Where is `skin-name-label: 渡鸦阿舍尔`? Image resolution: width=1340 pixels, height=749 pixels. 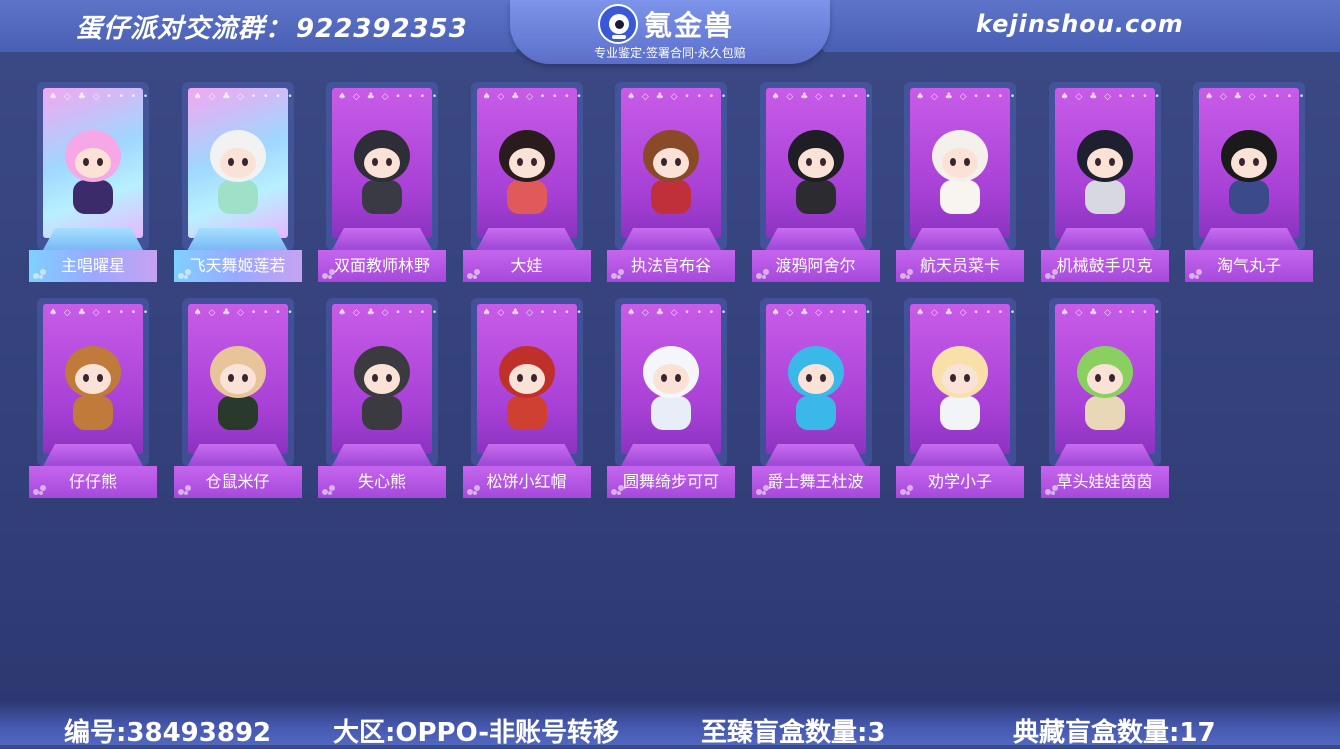
skin-name-label: 渡鸦阿舍尔 is located at coordinates (815, 266).